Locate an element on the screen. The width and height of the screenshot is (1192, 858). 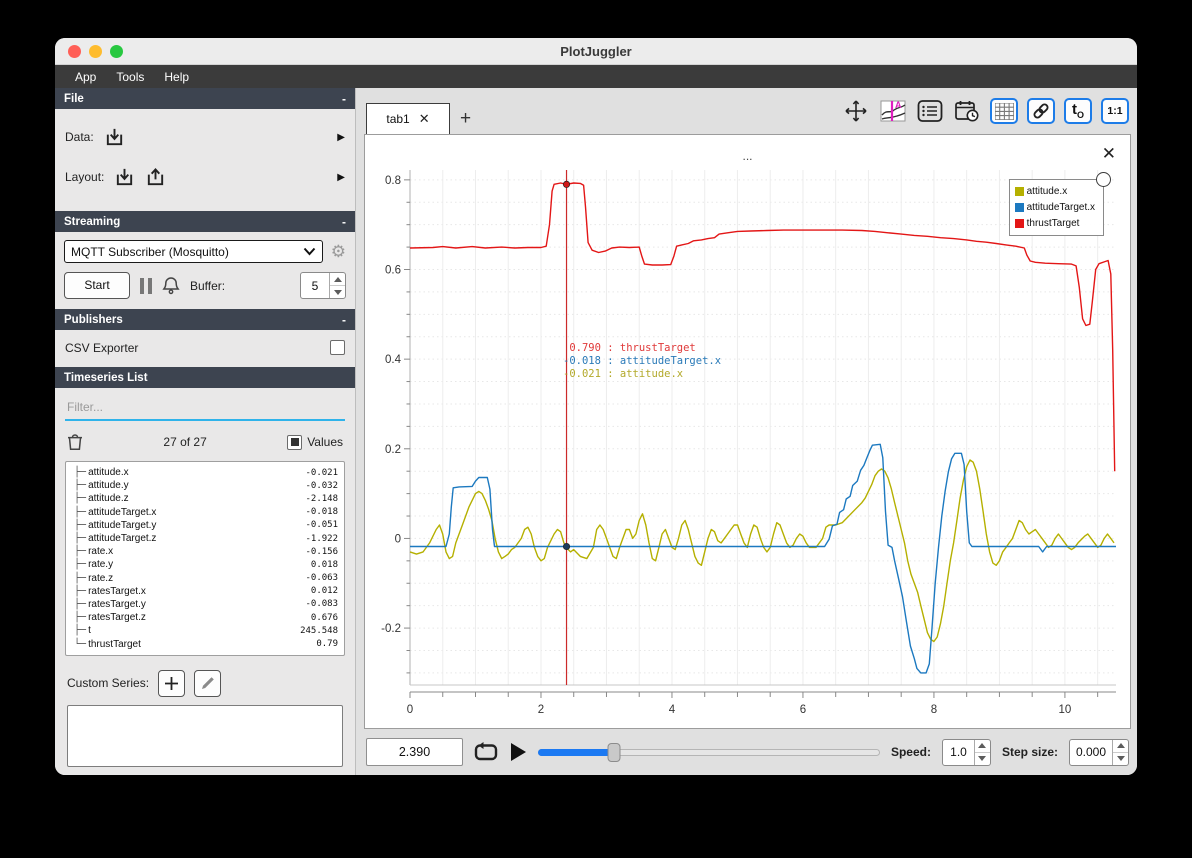
timeline-slider is located at coordinates (709, 752).